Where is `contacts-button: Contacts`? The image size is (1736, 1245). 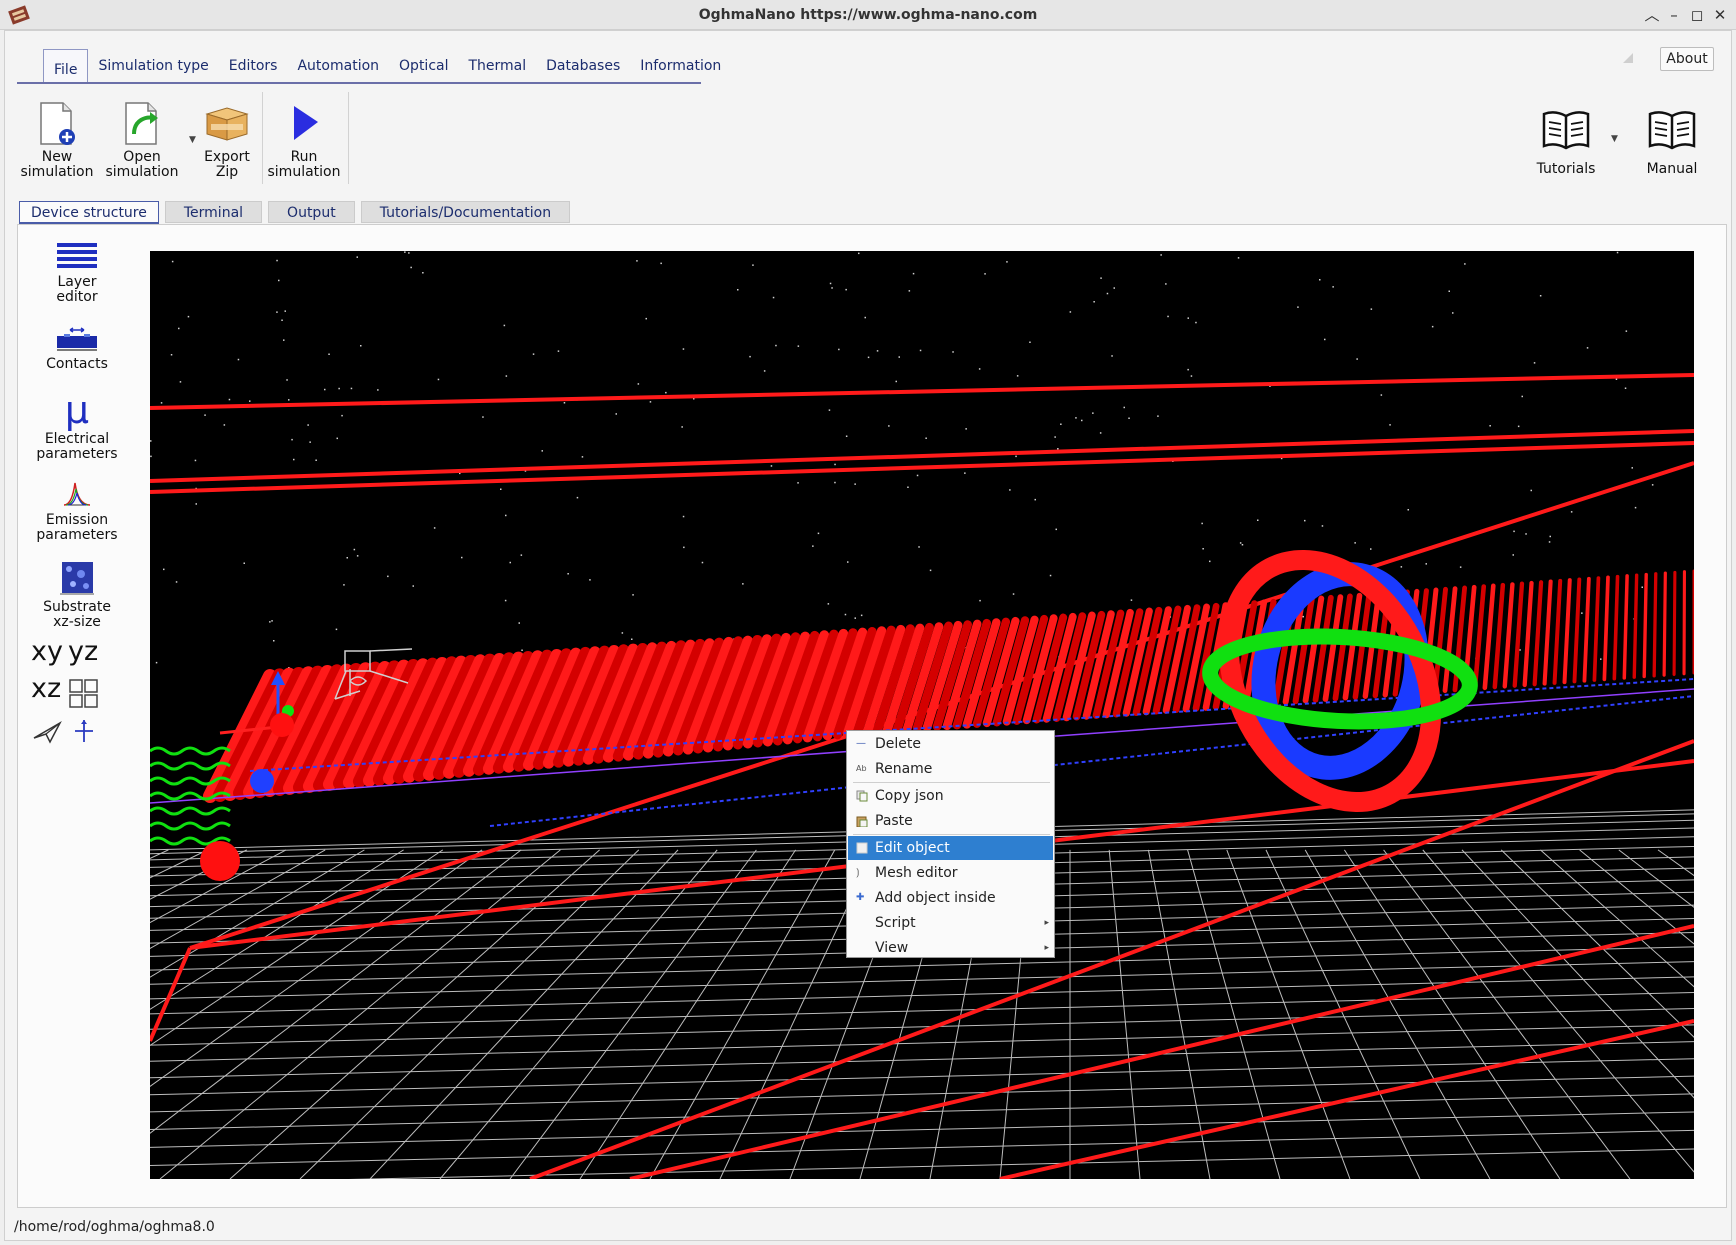 contacts-button: Contacts is located at coordinates (77, 349).